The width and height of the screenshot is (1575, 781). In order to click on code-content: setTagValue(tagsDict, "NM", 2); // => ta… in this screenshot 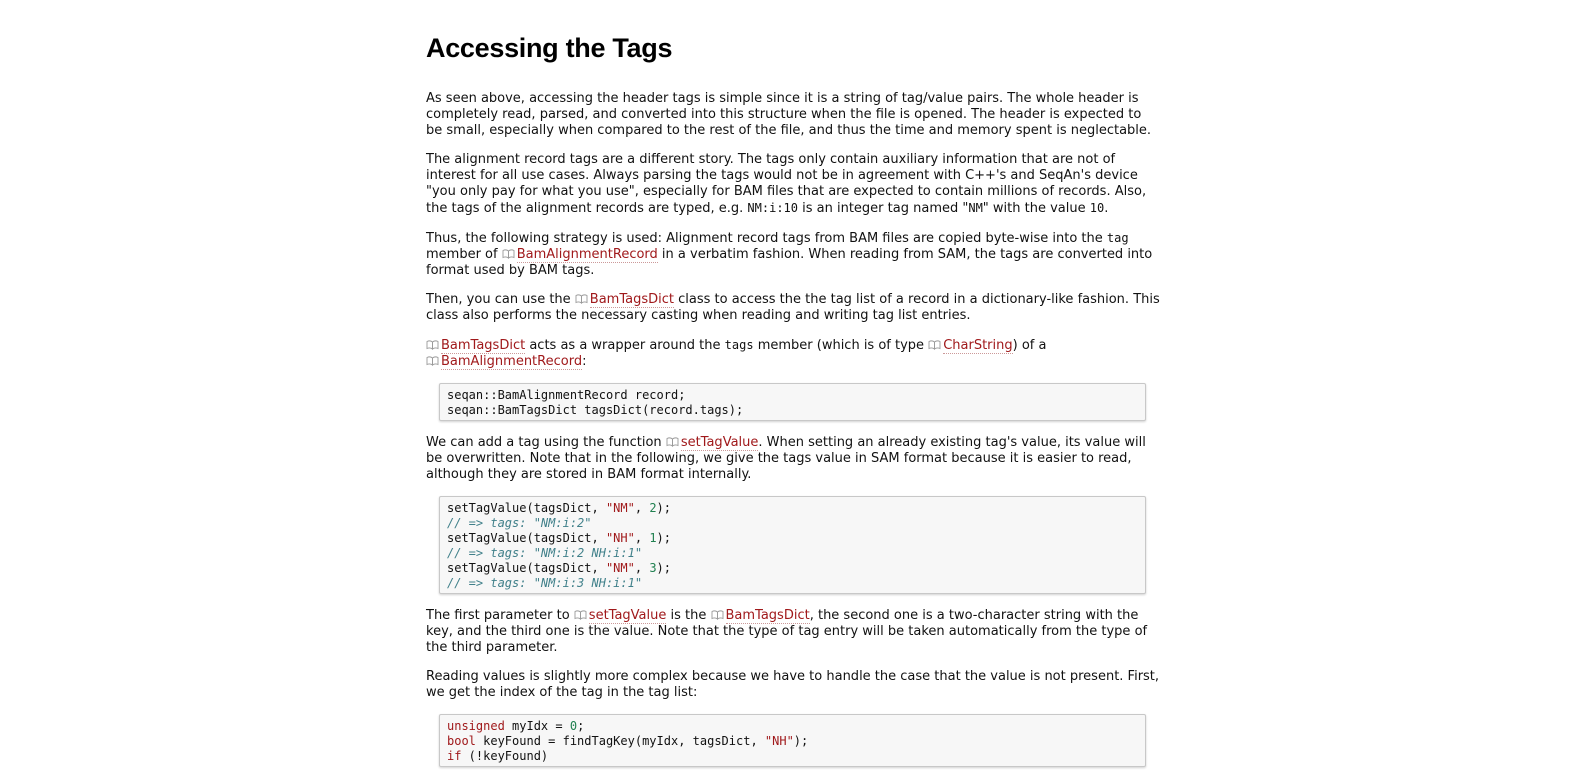, I will do `click(792, 546)`.